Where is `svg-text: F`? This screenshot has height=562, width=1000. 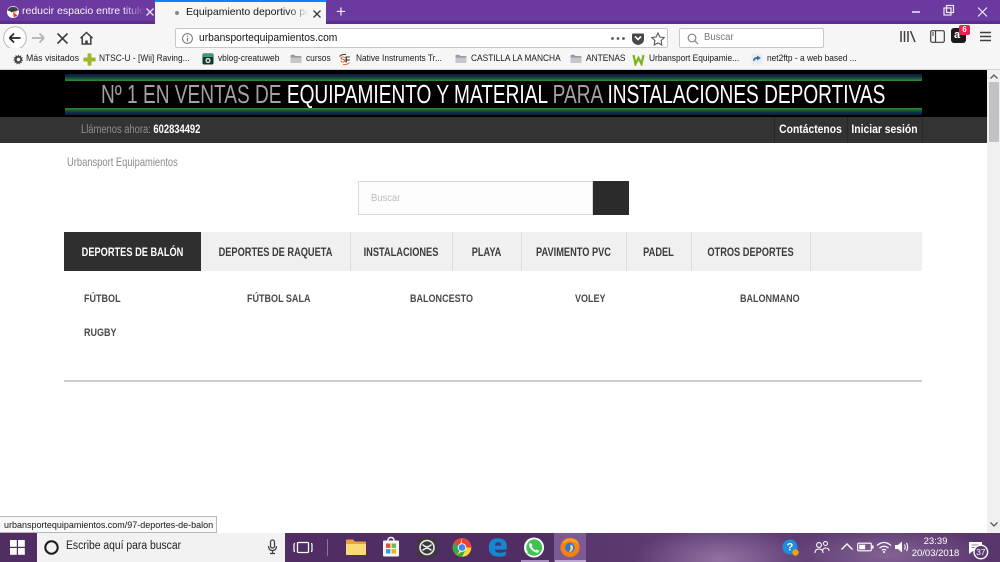
svg-text: F is located at coordinates (347, 60).